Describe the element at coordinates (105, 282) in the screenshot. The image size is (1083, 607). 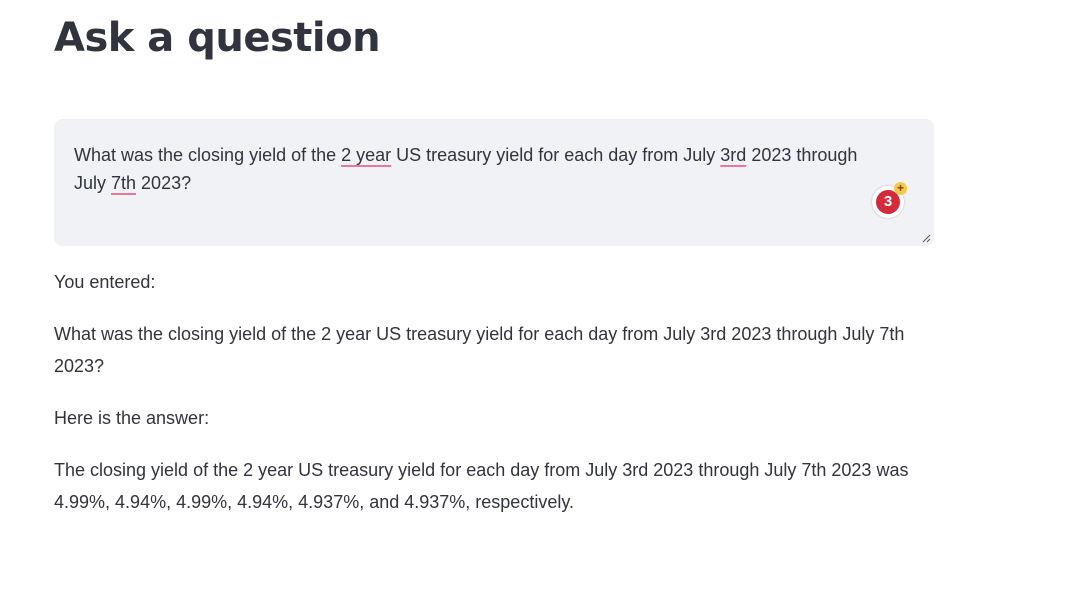
I see `entered-label: You entered:` at that location.